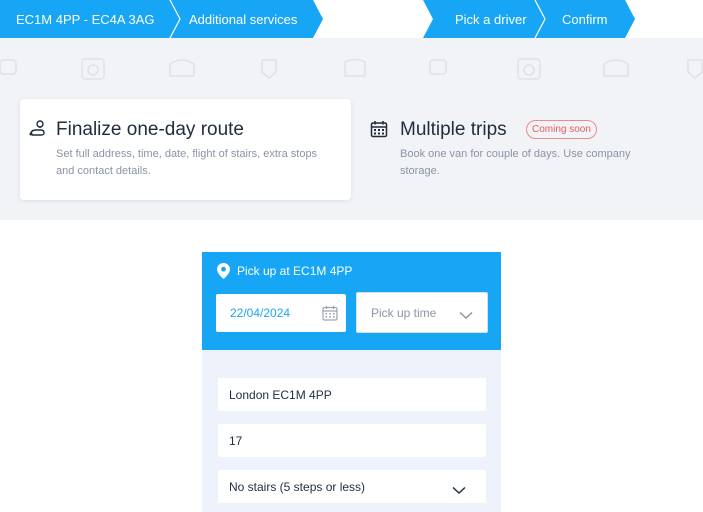 Image resolution: width=703 pixels, height=512 pixels. I want to click on pickup-address-value: London EC1M 4PP, so click(280, 395).